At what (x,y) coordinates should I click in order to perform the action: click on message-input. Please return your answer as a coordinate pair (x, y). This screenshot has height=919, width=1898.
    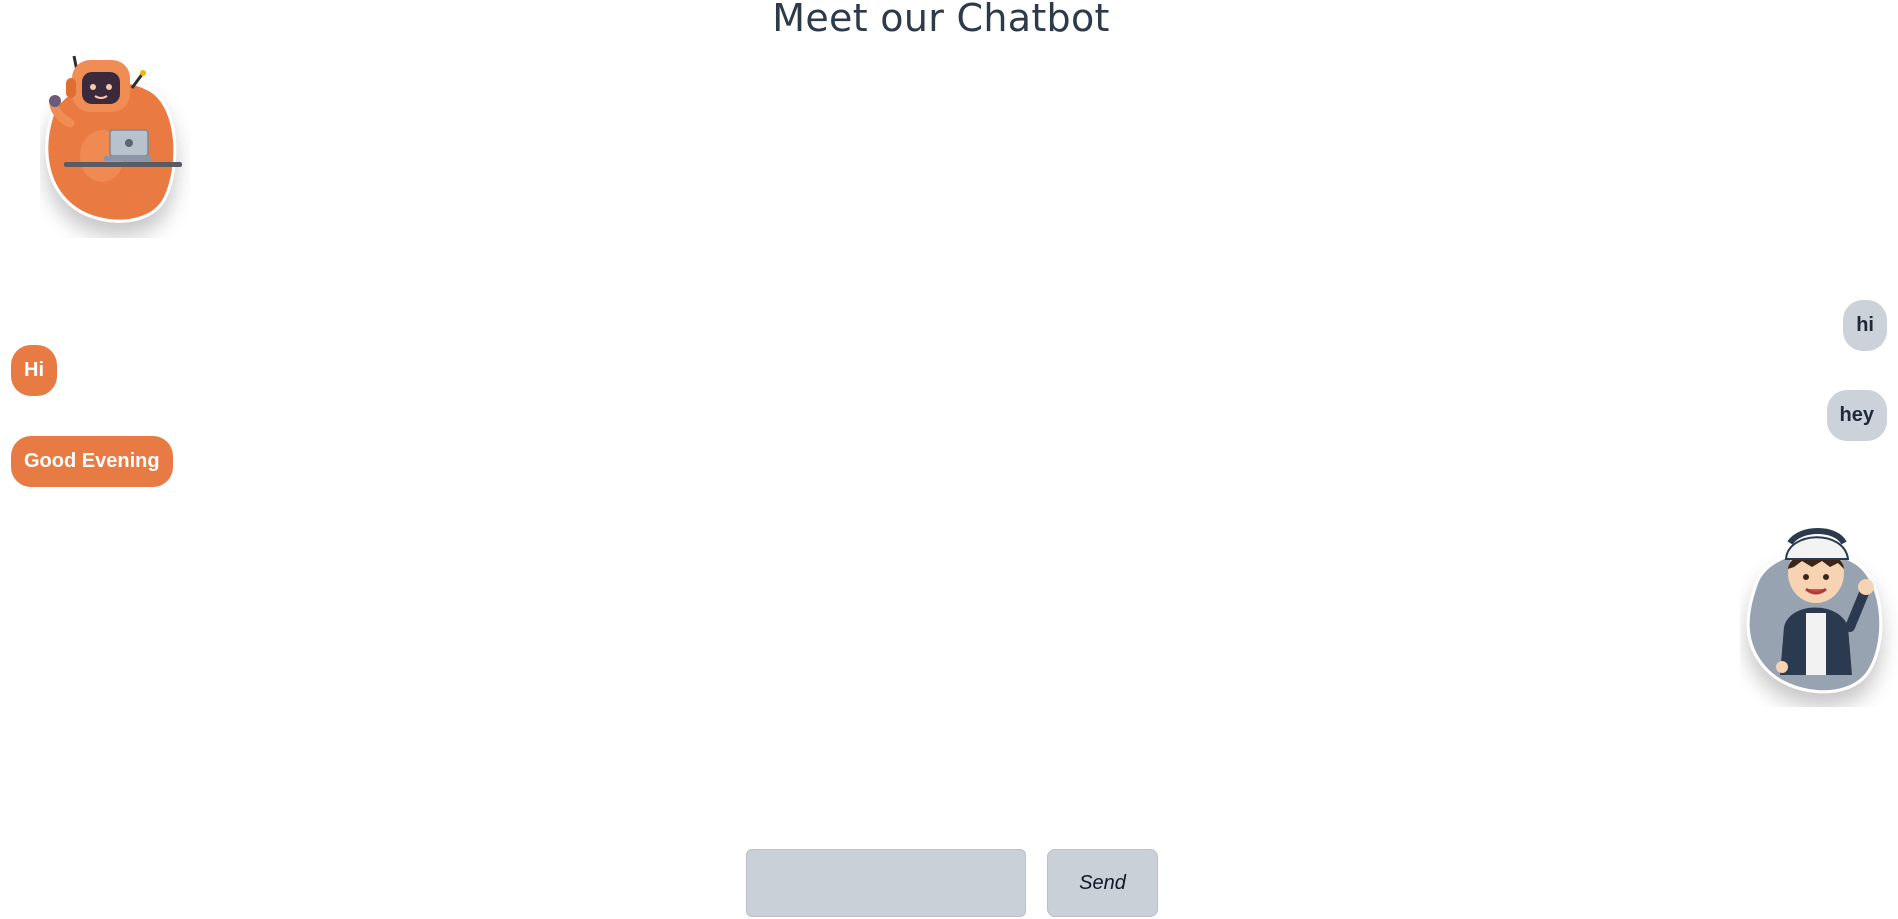
    Looking at the image, I should click on (886, 883).